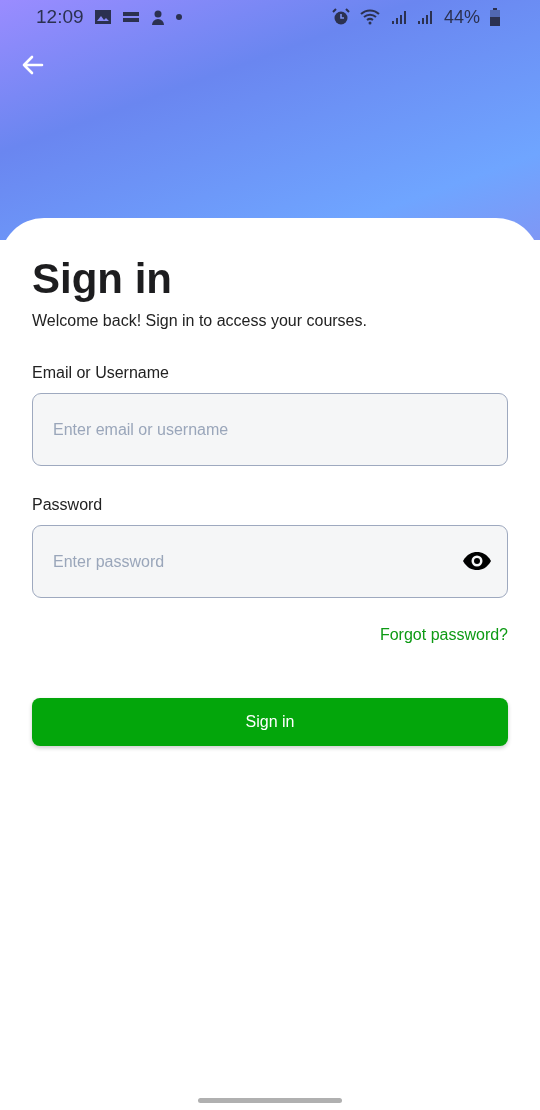 The width and height of the screenshot is (540, 1110). I want to click on wifi-icon, so click(370, 17).